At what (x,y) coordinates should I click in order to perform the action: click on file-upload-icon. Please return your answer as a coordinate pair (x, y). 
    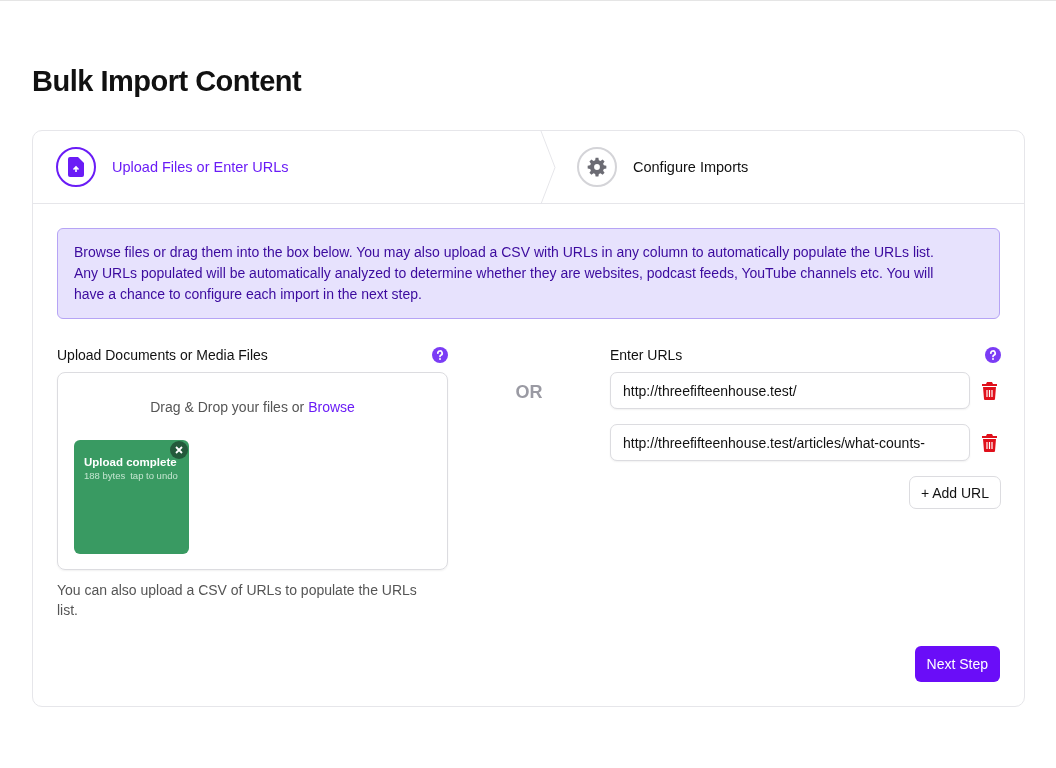
    Looking at the image, I should click on (76, 167).